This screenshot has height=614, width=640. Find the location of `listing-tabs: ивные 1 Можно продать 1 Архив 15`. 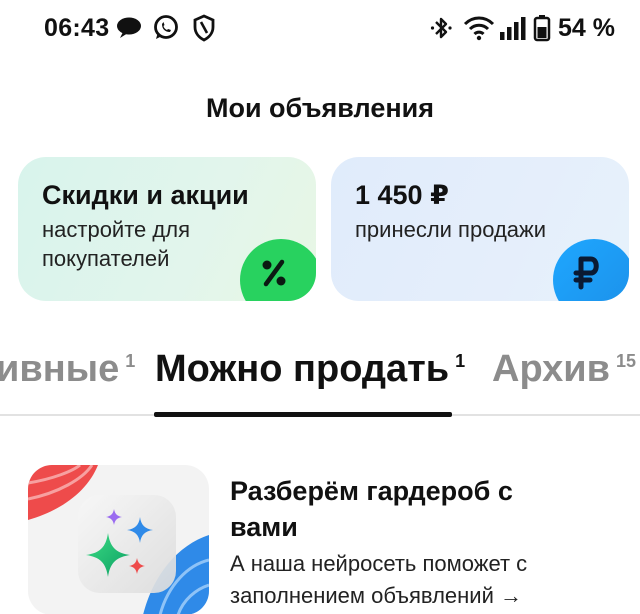

listing-tabs: ивные 1 Можно продать 1 Архив 15 is located at coordinates (320, 375).